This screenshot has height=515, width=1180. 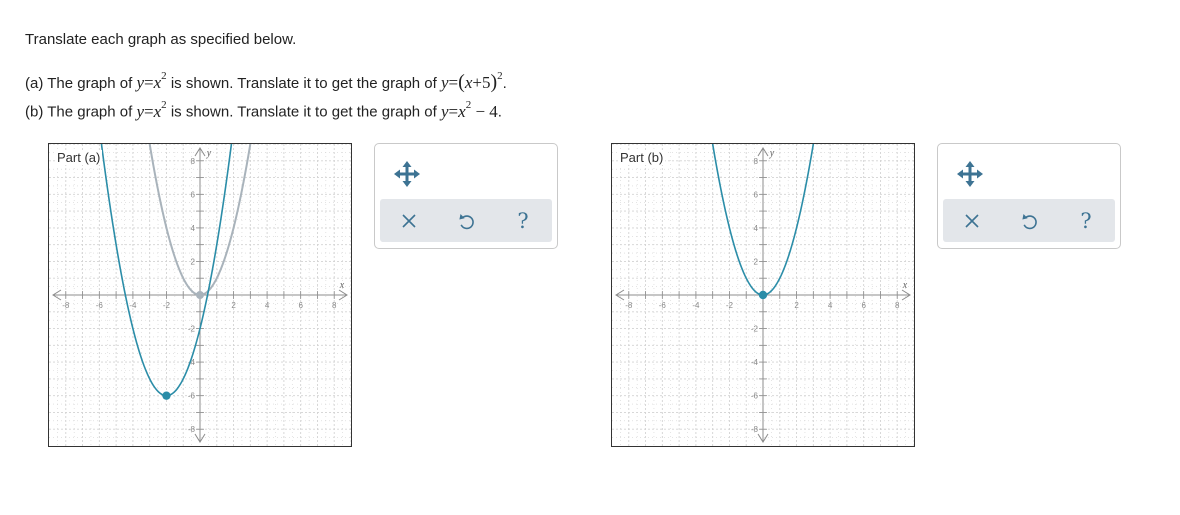 What do you see at coordinates (1029, 196) in the screenshot?
I see `toolbox-b: ?` at bounding box center [1029, 196].